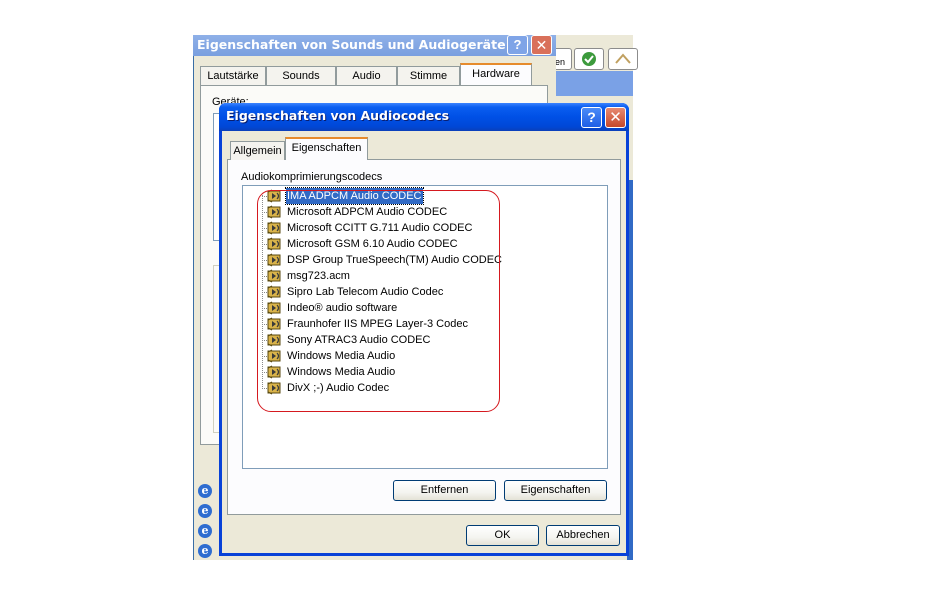 Image resolution: width=951 pixels, height=610 pixels. What do you see at coordinates (301, 75) in the screenshot?
I see `tab-sounds: Sounds` at bounding box center [301, 75].